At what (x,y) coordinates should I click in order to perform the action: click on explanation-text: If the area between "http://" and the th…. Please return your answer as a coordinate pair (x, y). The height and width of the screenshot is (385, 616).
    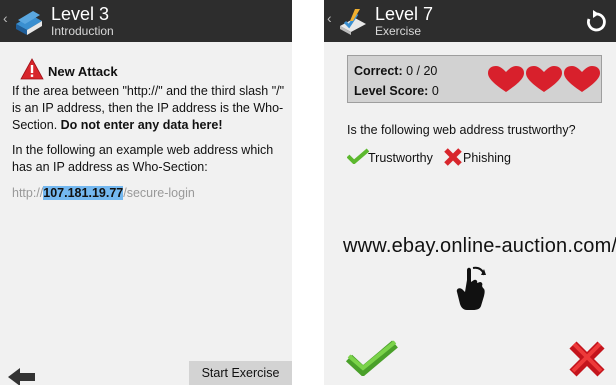
    Looking at the image, I should click on (152, 108).